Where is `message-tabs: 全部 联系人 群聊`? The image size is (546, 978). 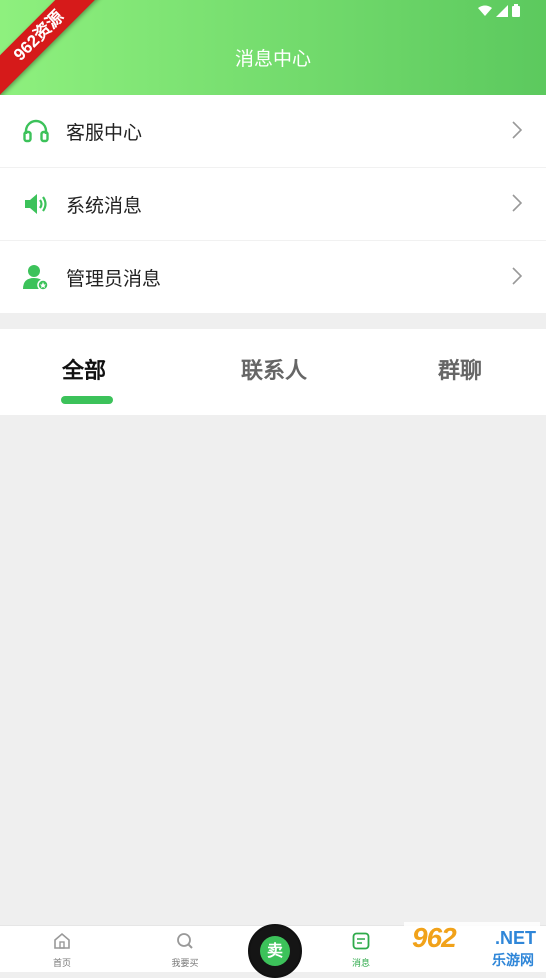
message-tabs: 全部 联系人 群聊 is located at coordinates (273, 372).